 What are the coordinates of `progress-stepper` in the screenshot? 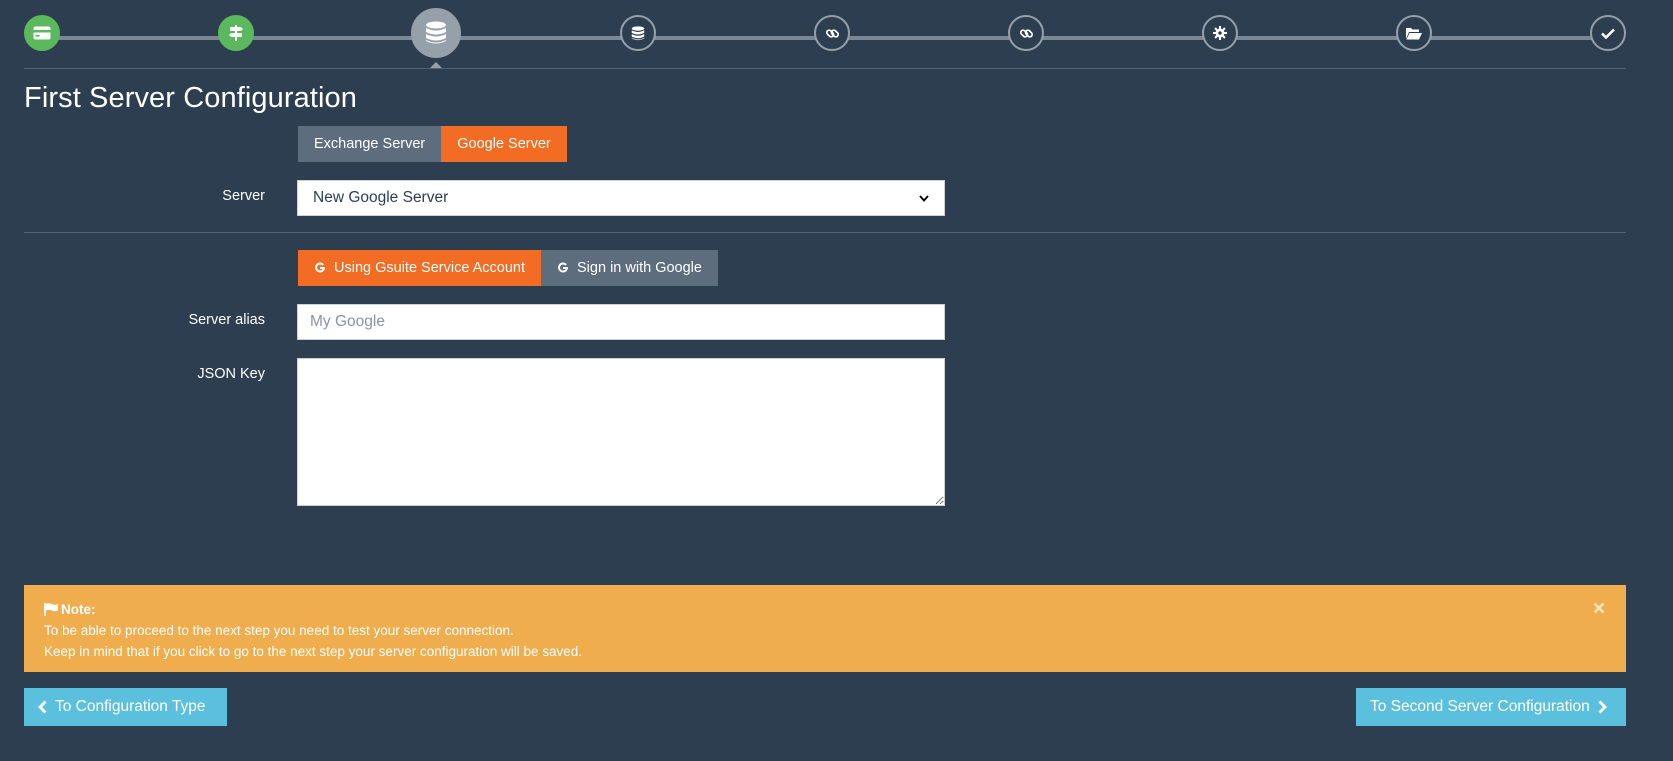 It's located at (825, 35).